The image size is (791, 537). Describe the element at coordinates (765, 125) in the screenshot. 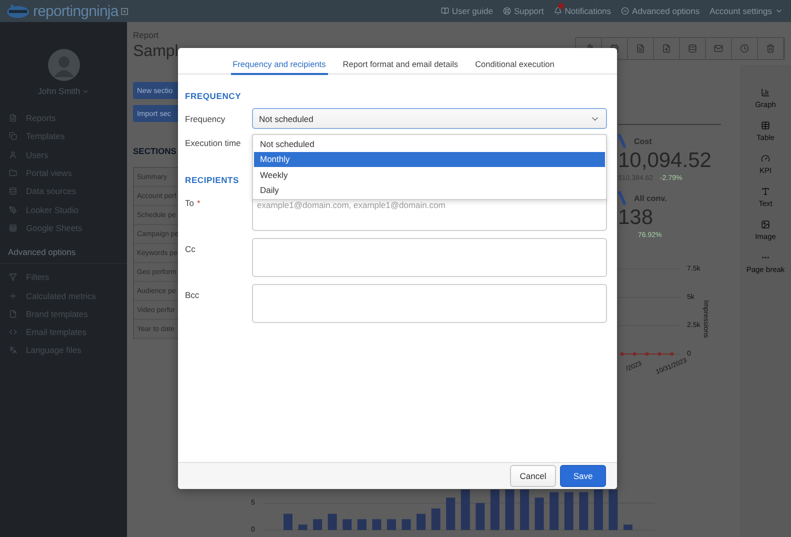

I see `table-icon` at that location.